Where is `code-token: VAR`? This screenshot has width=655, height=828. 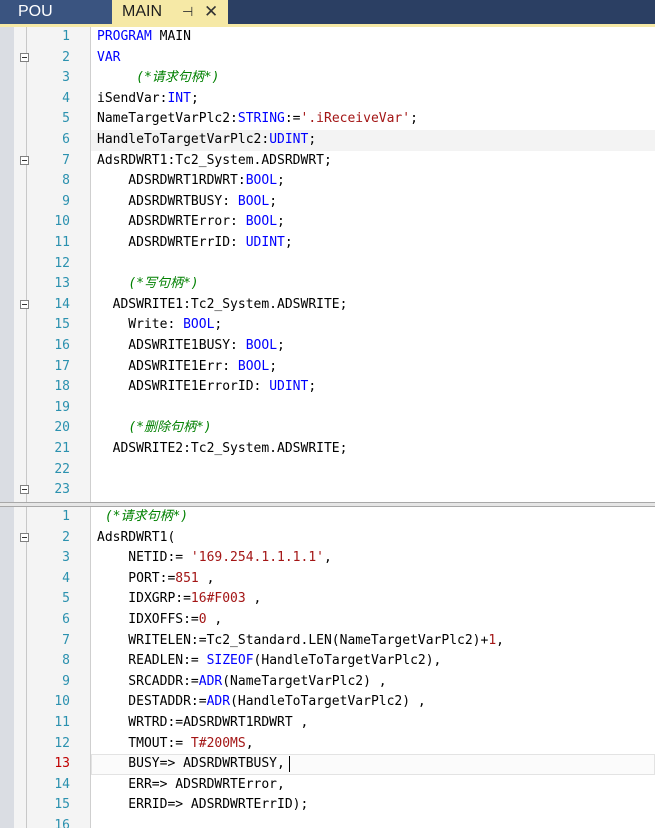
code-token: VAR is located at coordinates (109, 57).